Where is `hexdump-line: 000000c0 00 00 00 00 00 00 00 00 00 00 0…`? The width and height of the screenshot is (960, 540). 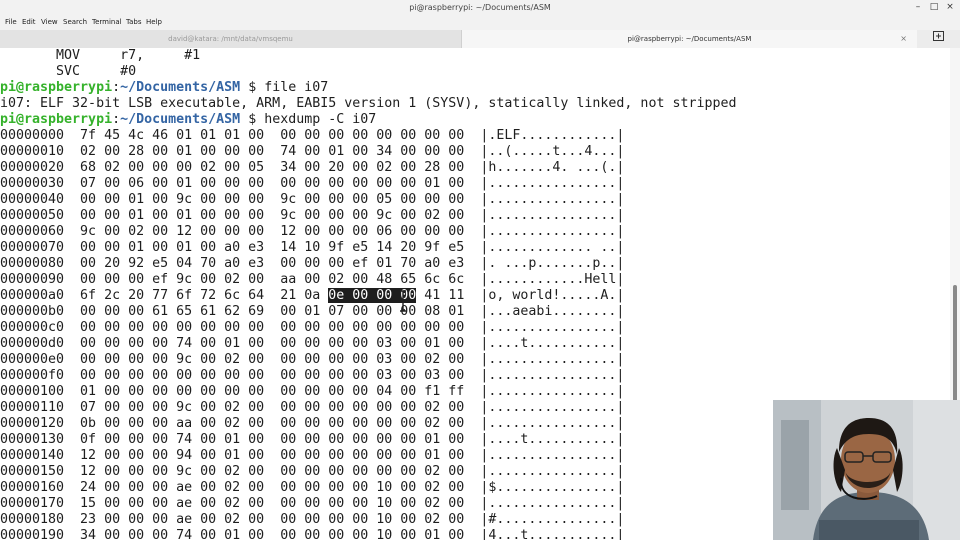
hexdump-line: 000000c0 00 00 00 00 00 00 00 00 00 00 0… is located at coordinates (312, 327).